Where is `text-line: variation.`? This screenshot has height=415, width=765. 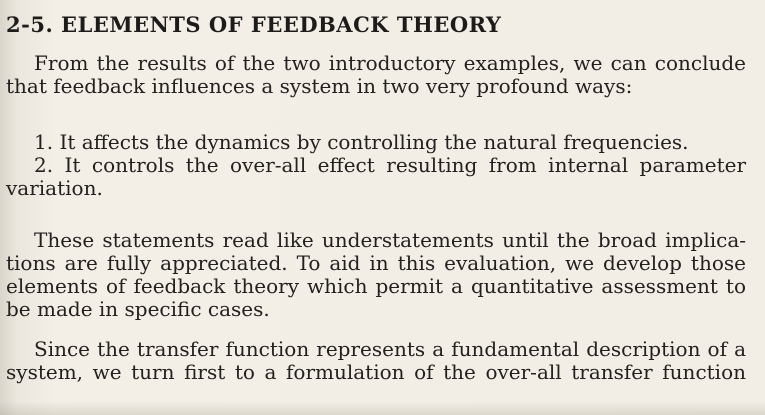 text-line: variation. is located at coordinates (54, 188).